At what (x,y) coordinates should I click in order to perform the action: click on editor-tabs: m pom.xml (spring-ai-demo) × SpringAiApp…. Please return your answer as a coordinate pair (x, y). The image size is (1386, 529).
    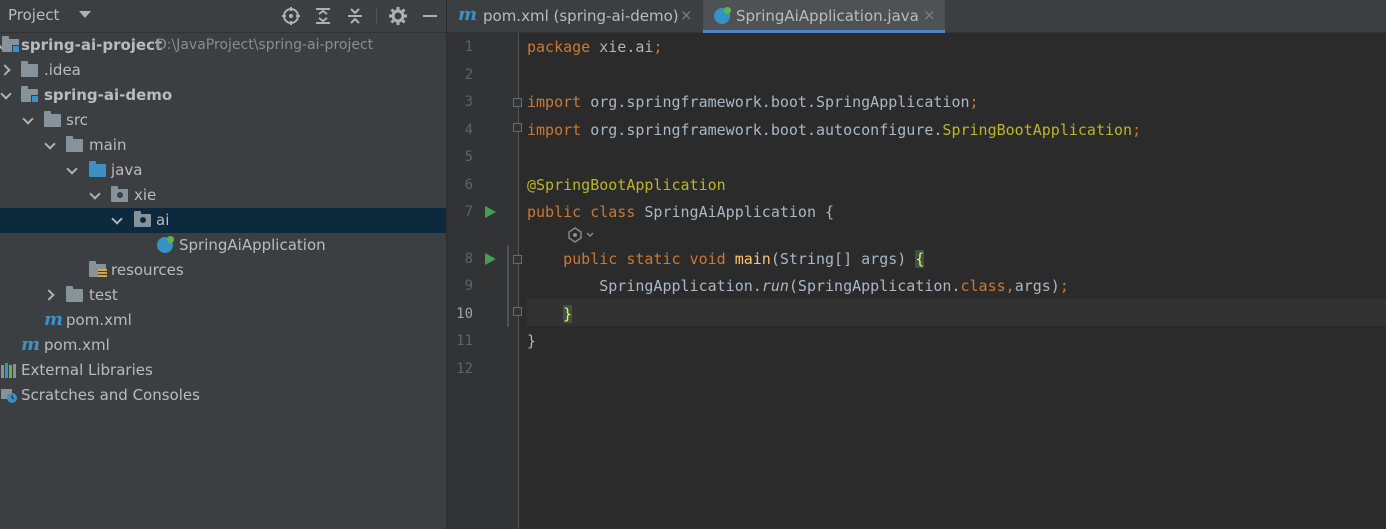
    Looking at the image, I should click on (916, 16).